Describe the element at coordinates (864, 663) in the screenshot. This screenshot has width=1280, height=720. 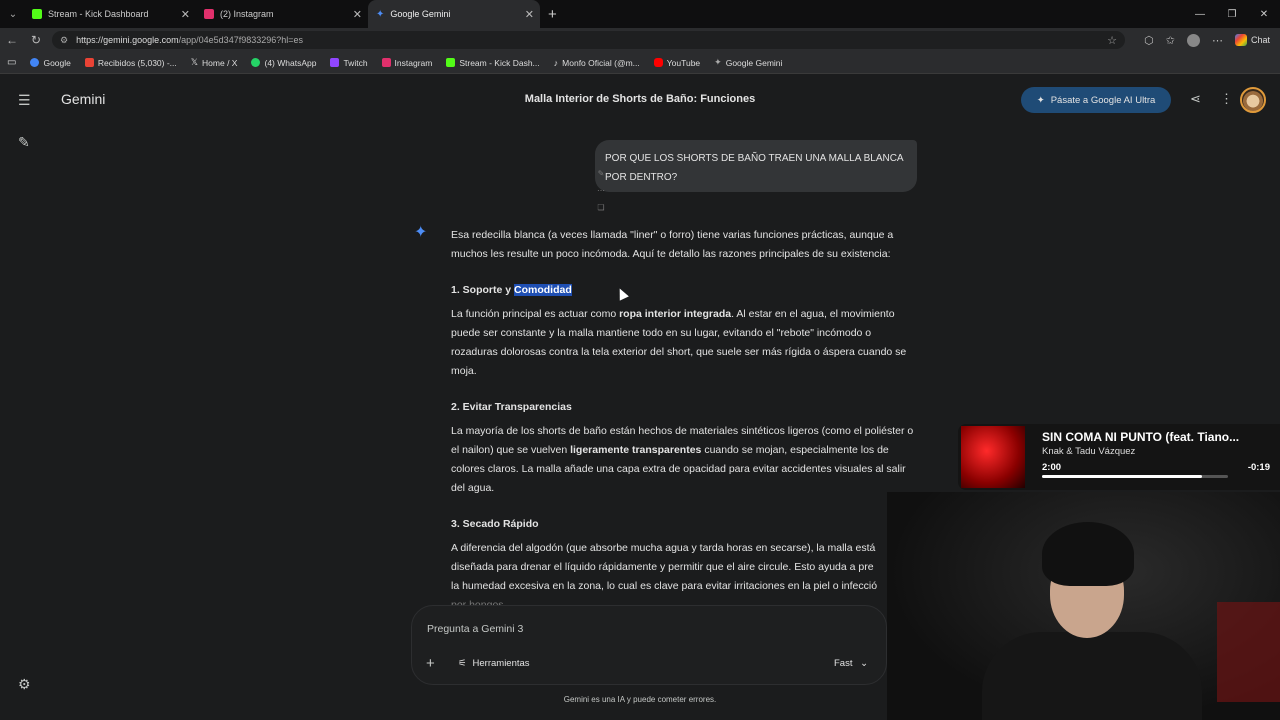
I see `chevron-down-icon: ⌄` at that location.